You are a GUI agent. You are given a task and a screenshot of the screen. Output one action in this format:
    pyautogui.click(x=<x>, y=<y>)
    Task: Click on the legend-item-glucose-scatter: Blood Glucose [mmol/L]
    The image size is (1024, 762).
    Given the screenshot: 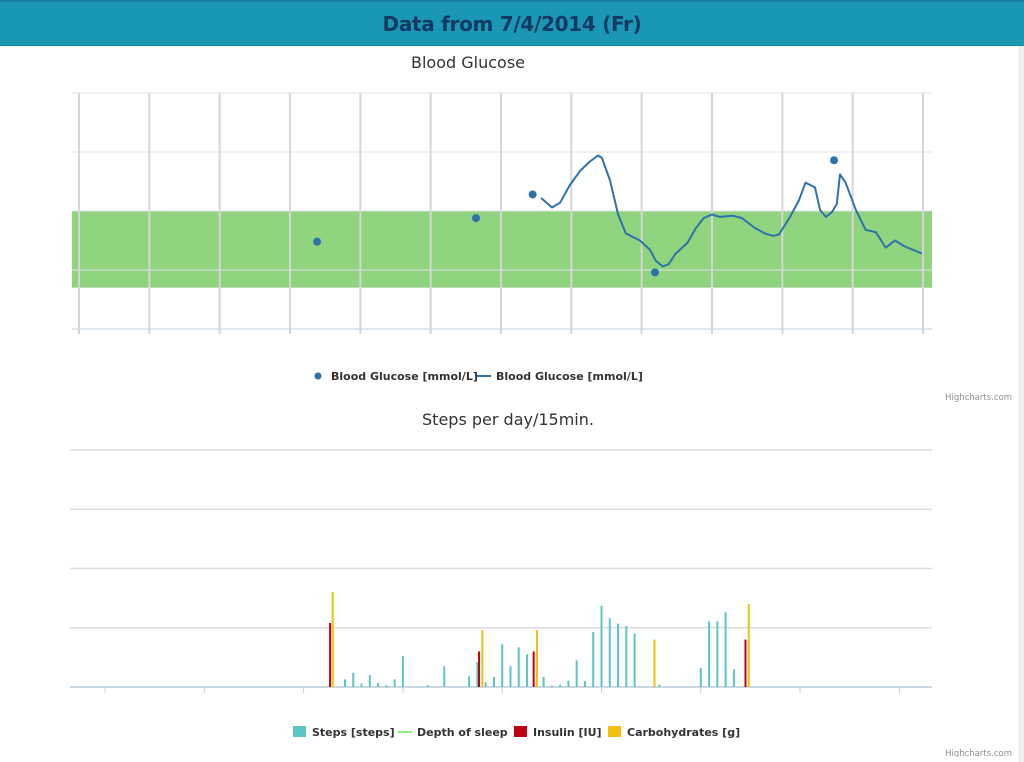 What is the action you would take?
    pyautogui.click(x=396, y=376)
    